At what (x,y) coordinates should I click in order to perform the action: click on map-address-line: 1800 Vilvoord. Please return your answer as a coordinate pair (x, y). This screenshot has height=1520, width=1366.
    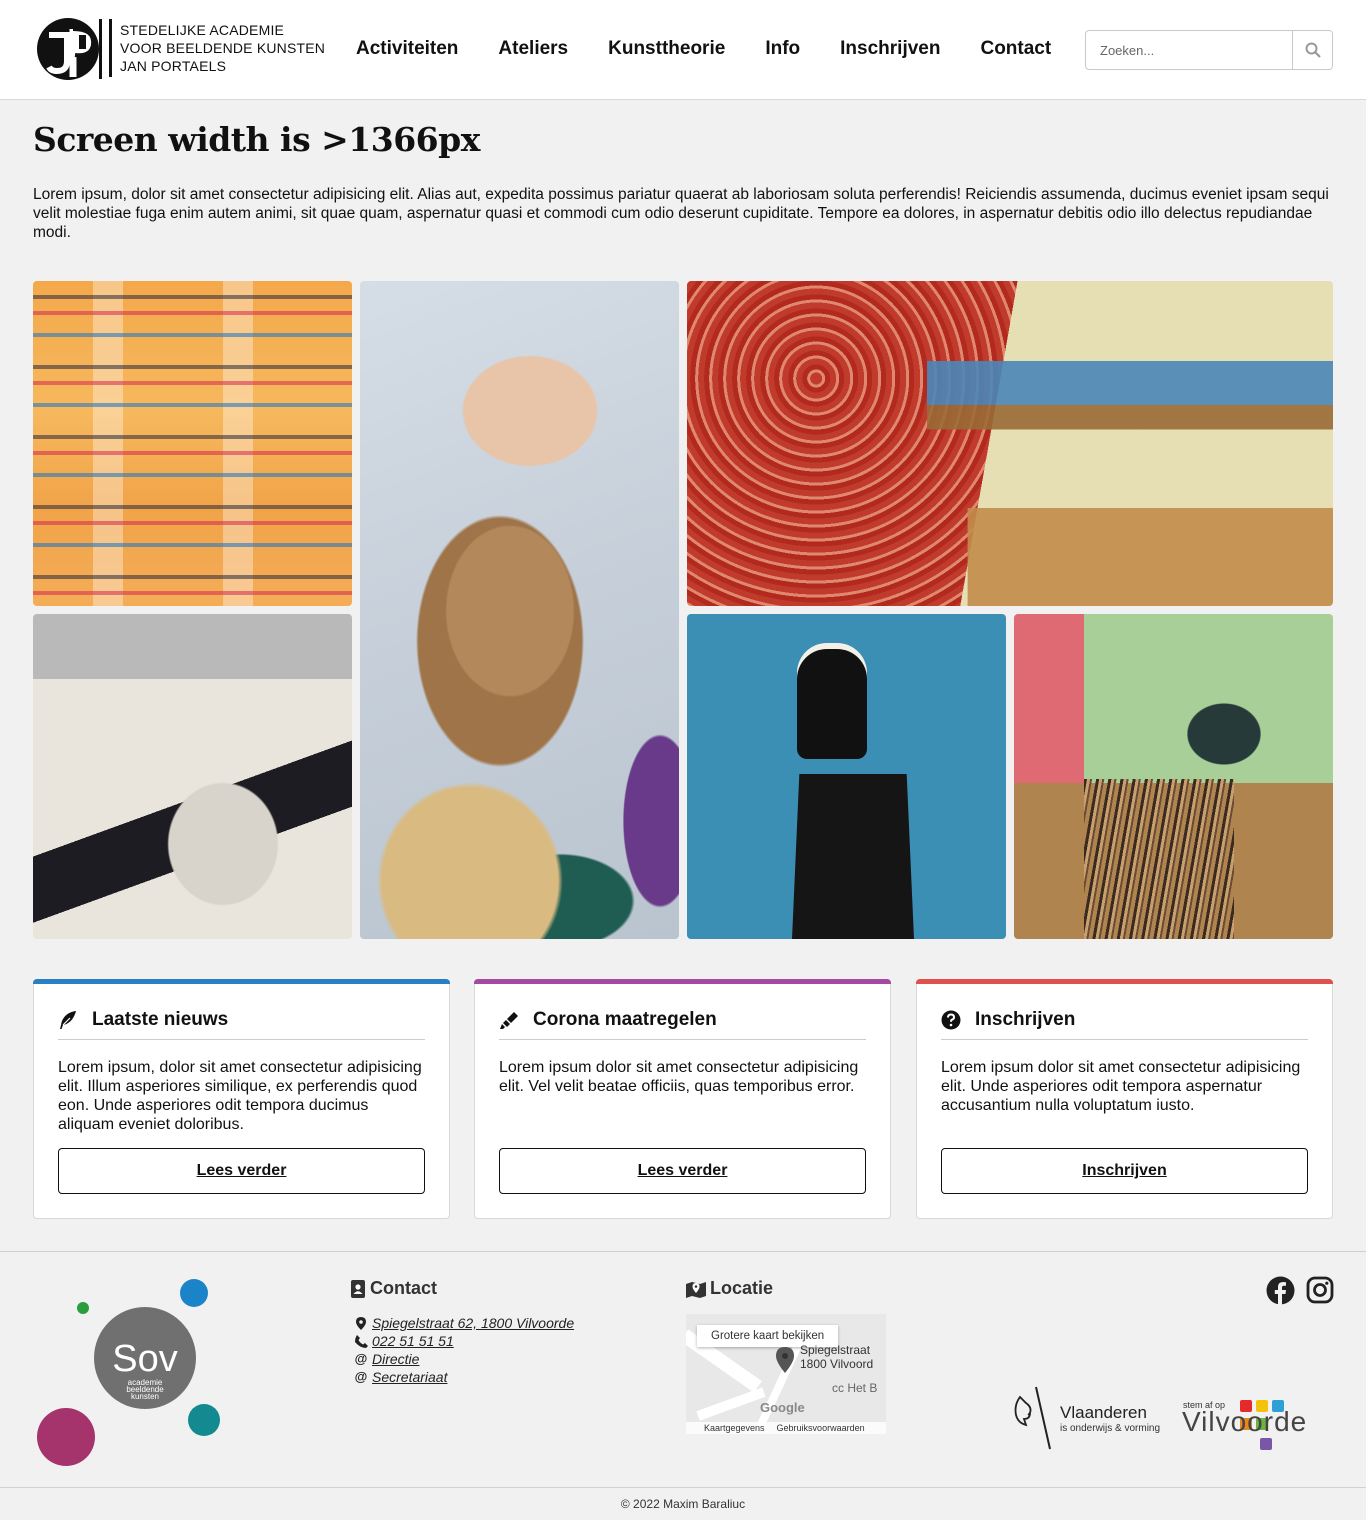
    Looking at the image, I should click on (837, 1364).